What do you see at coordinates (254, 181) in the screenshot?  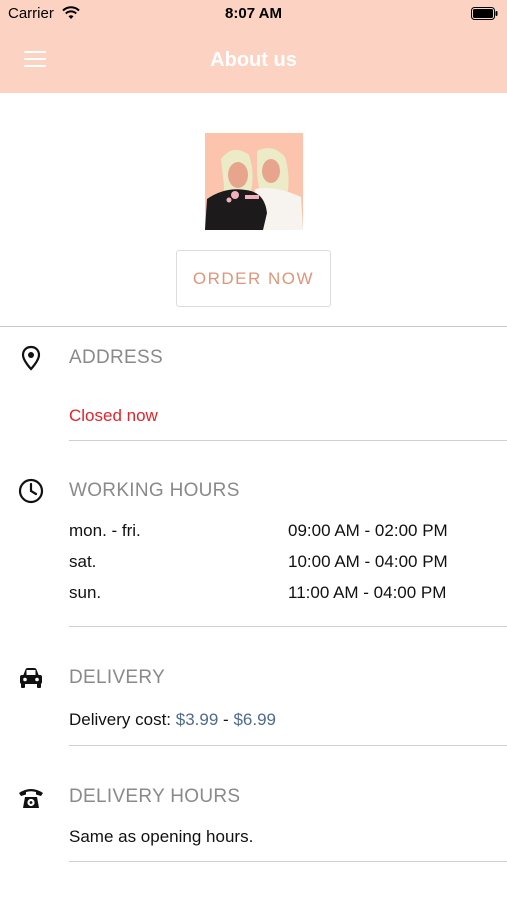 I see `restaurant-logo` at bounding box center [254, 181].